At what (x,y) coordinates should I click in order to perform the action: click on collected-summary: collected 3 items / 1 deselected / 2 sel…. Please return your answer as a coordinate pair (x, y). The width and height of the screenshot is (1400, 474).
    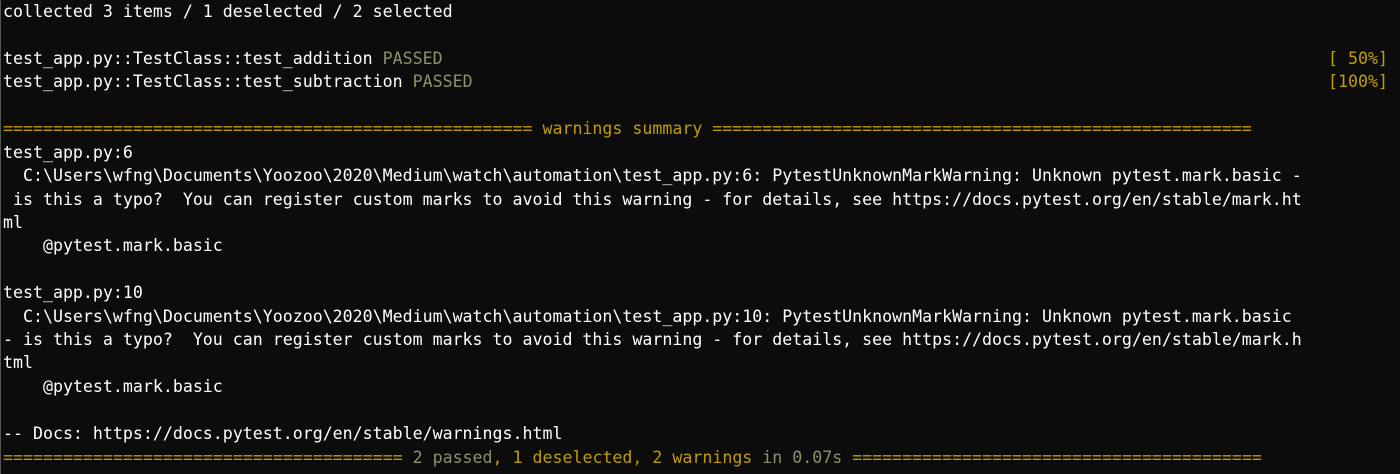
    Looking at the image, I should click on (228, 11).